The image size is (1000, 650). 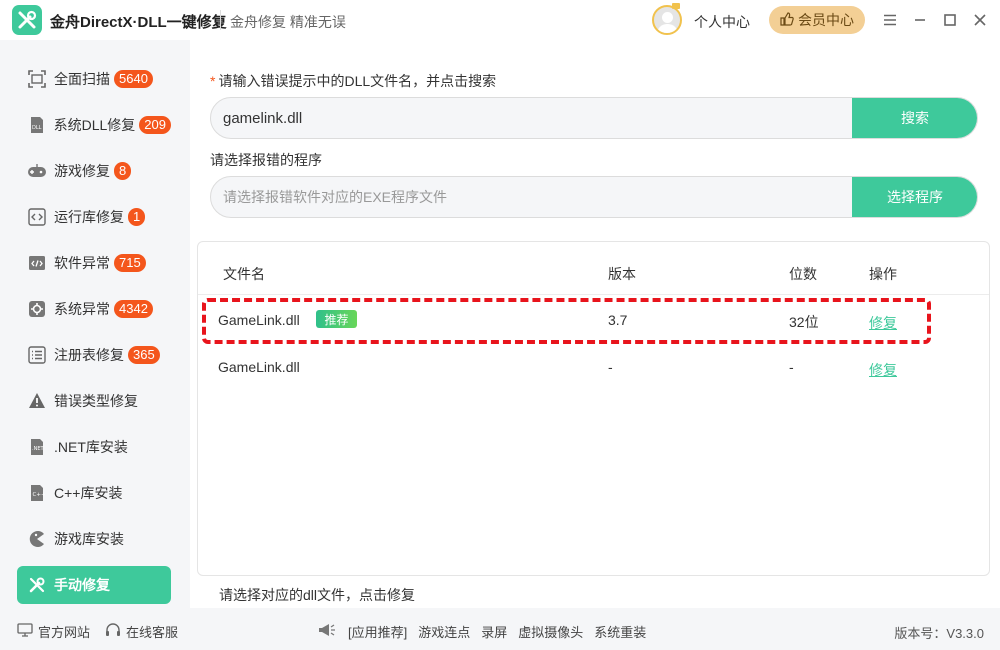 I want to click on wrench-icon, so click(x=37, y=585).